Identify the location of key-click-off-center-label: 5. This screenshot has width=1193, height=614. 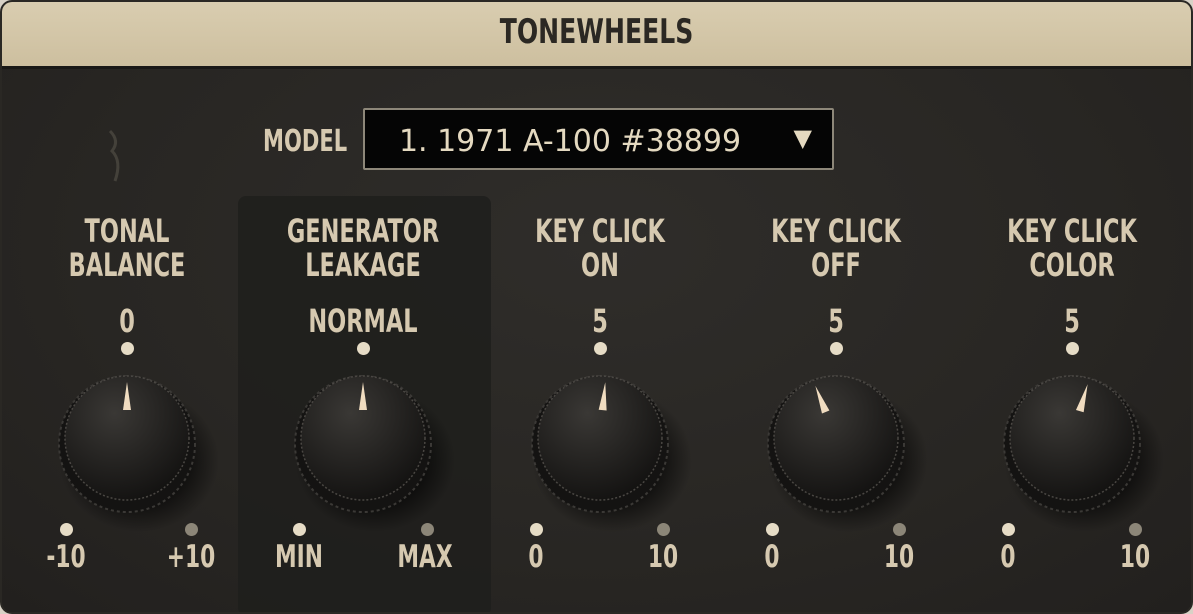
(836, 321).